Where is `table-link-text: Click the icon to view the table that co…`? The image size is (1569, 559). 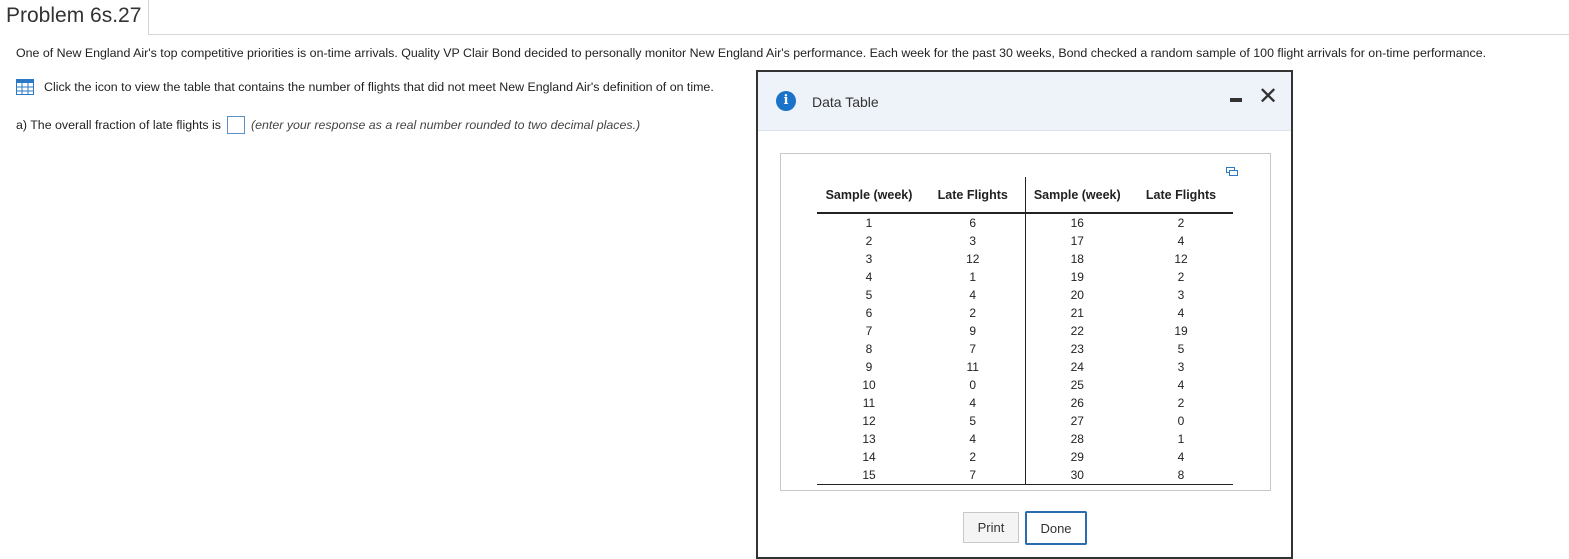 table-link-text: Click the icon to view the table that co… is located at coordinates (379, 87).